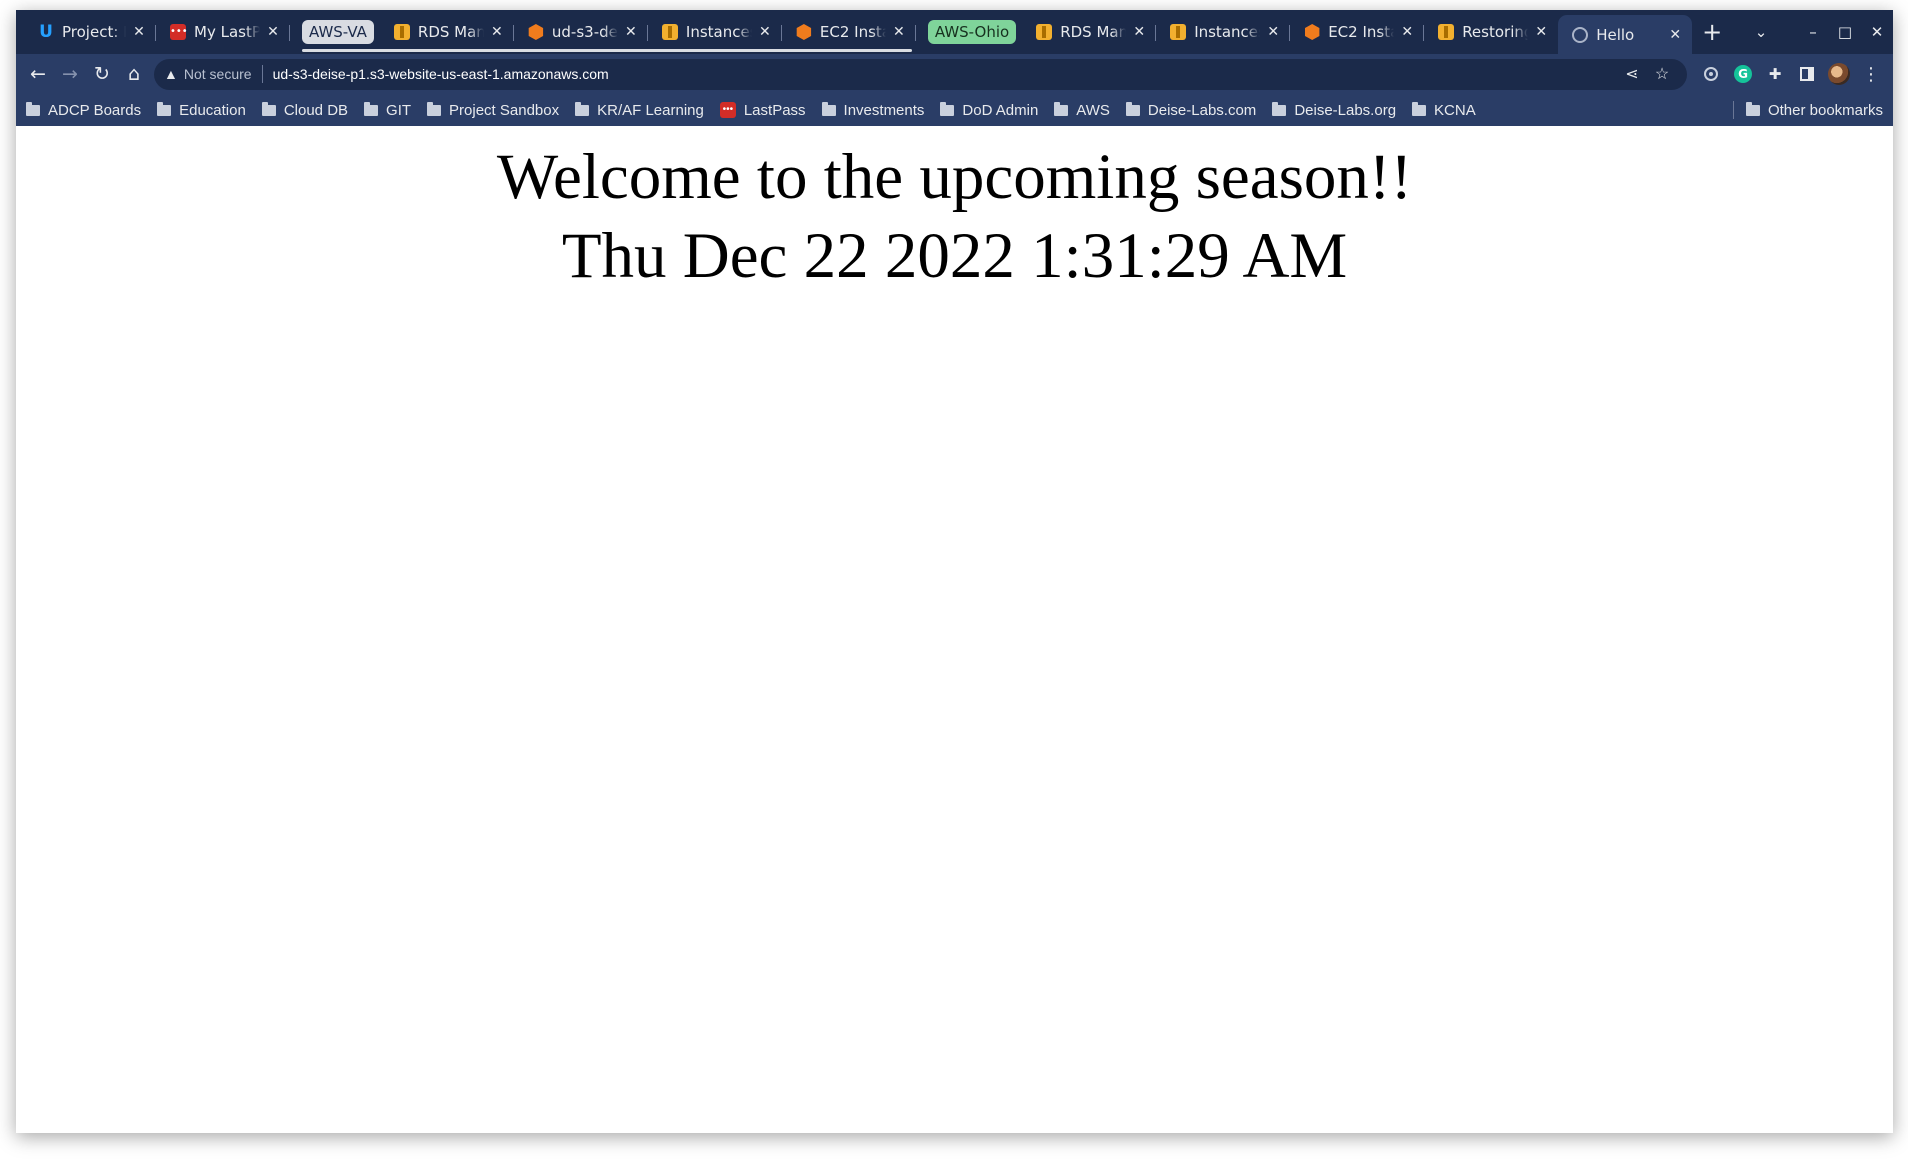 The height and width of the screenshot is (1164, 1908). What do you see at coordinates (38, 74) in the screenshot?
I see `back-button: ←` at bounding box center [38, 74].